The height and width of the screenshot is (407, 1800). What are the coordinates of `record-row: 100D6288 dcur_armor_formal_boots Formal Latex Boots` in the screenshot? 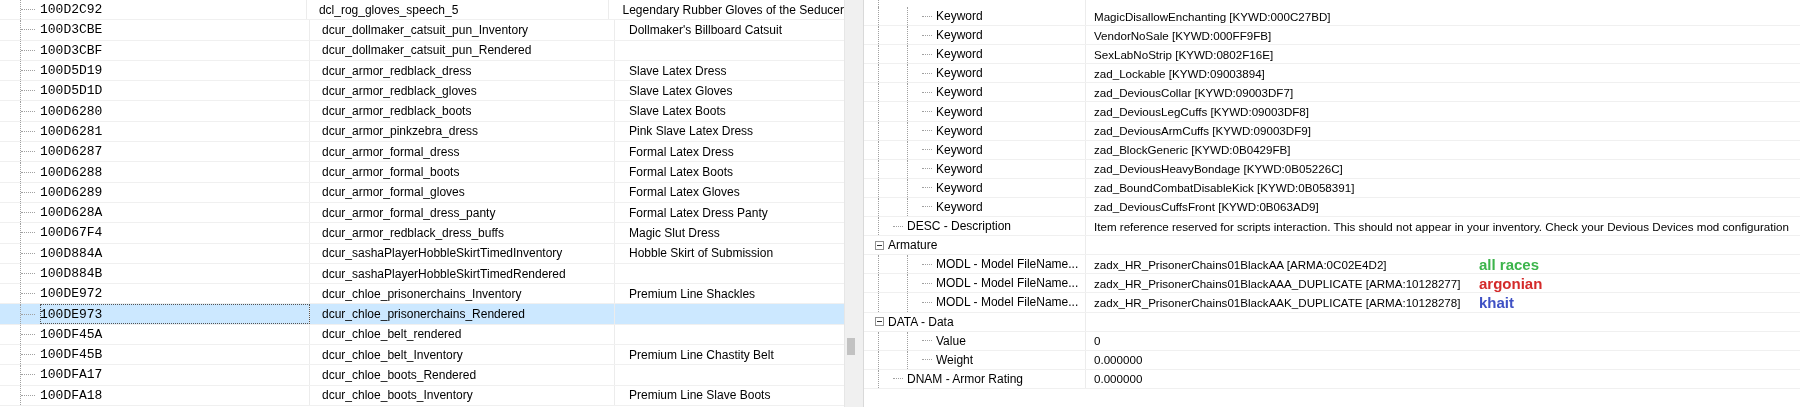 It's located at (422, 172).